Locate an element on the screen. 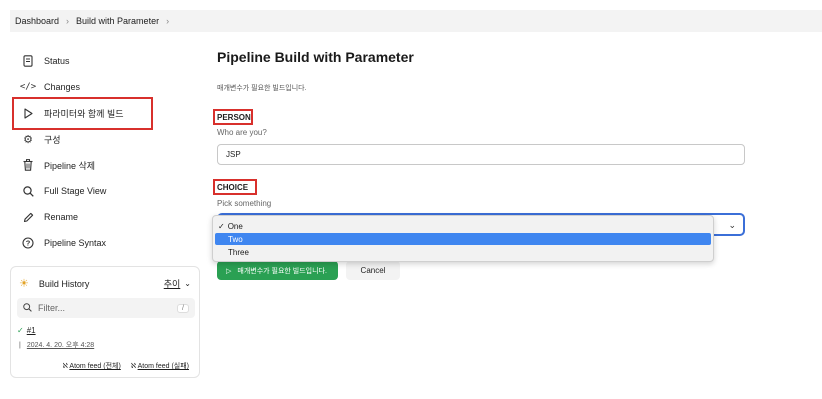 The height and width of the screenshot is (399, 822). sidebar-item-pipeline-syntax: ? Pipeline Syntax is located at coordinates (58, 243).